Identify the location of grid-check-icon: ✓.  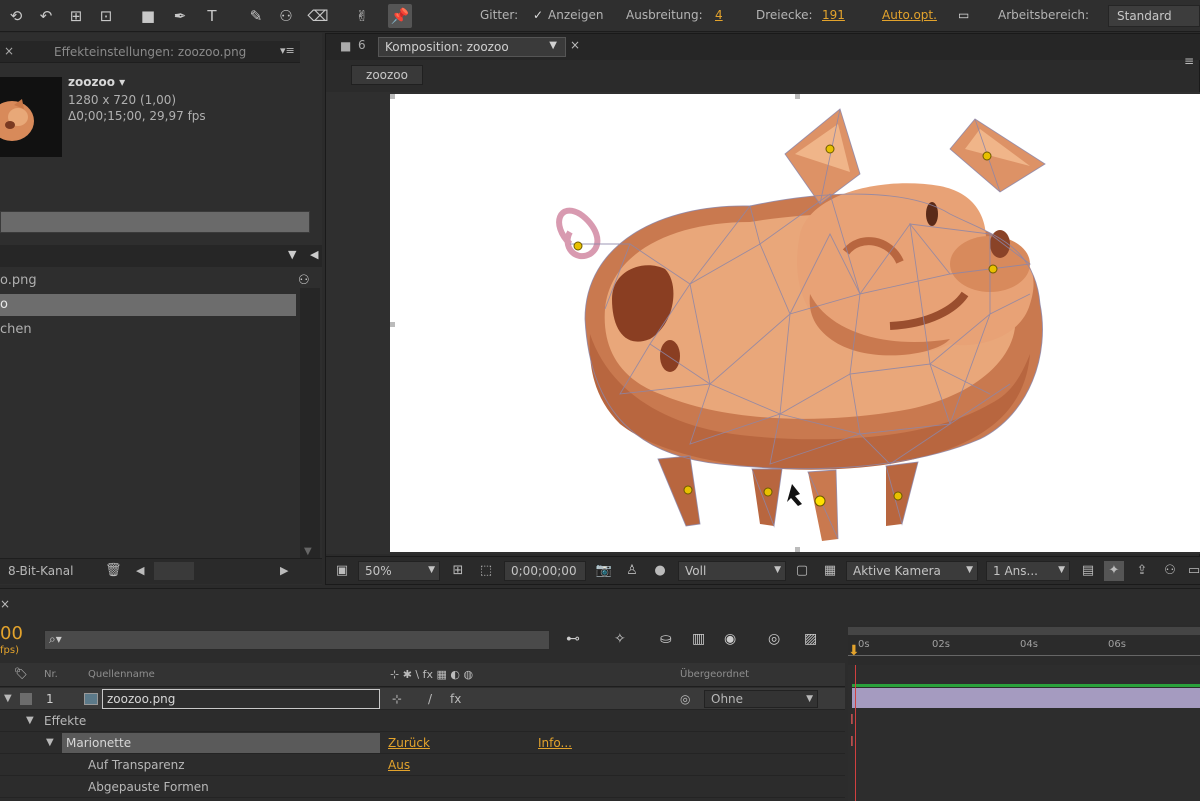
(538, 15).